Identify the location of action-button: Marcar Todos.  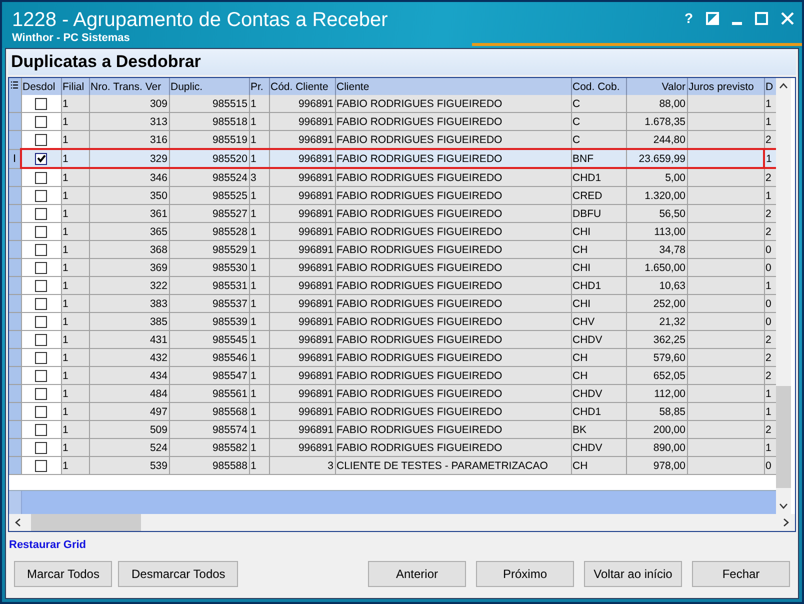
(63, 574).